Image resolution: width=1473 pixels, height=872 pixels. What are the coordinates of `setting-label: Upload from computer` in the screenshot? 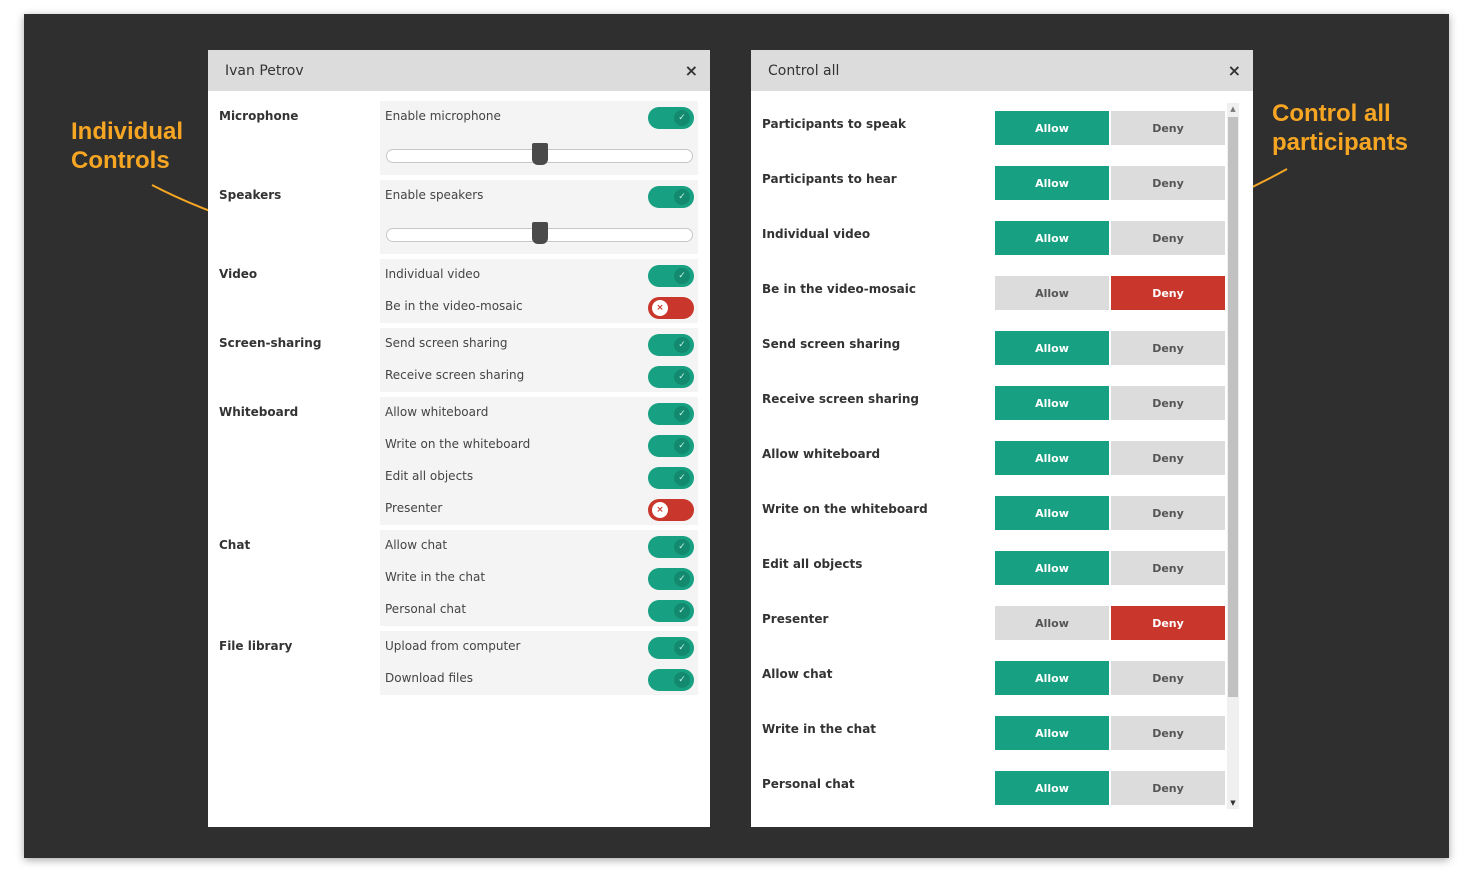 It's located at (453, 646).